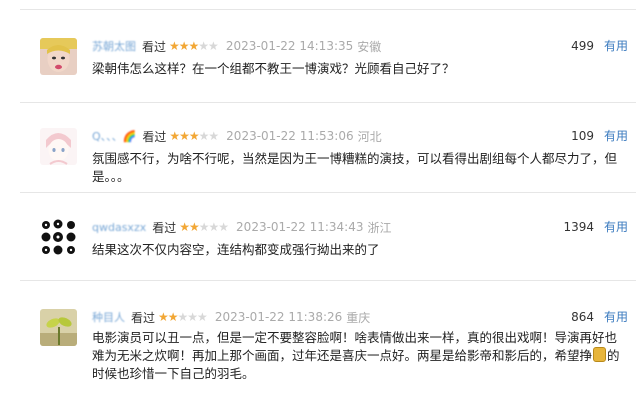 Image resolution: width=640 pixels, height=403 pixels. I want to click on vote-count: 864, so click(582, 317).